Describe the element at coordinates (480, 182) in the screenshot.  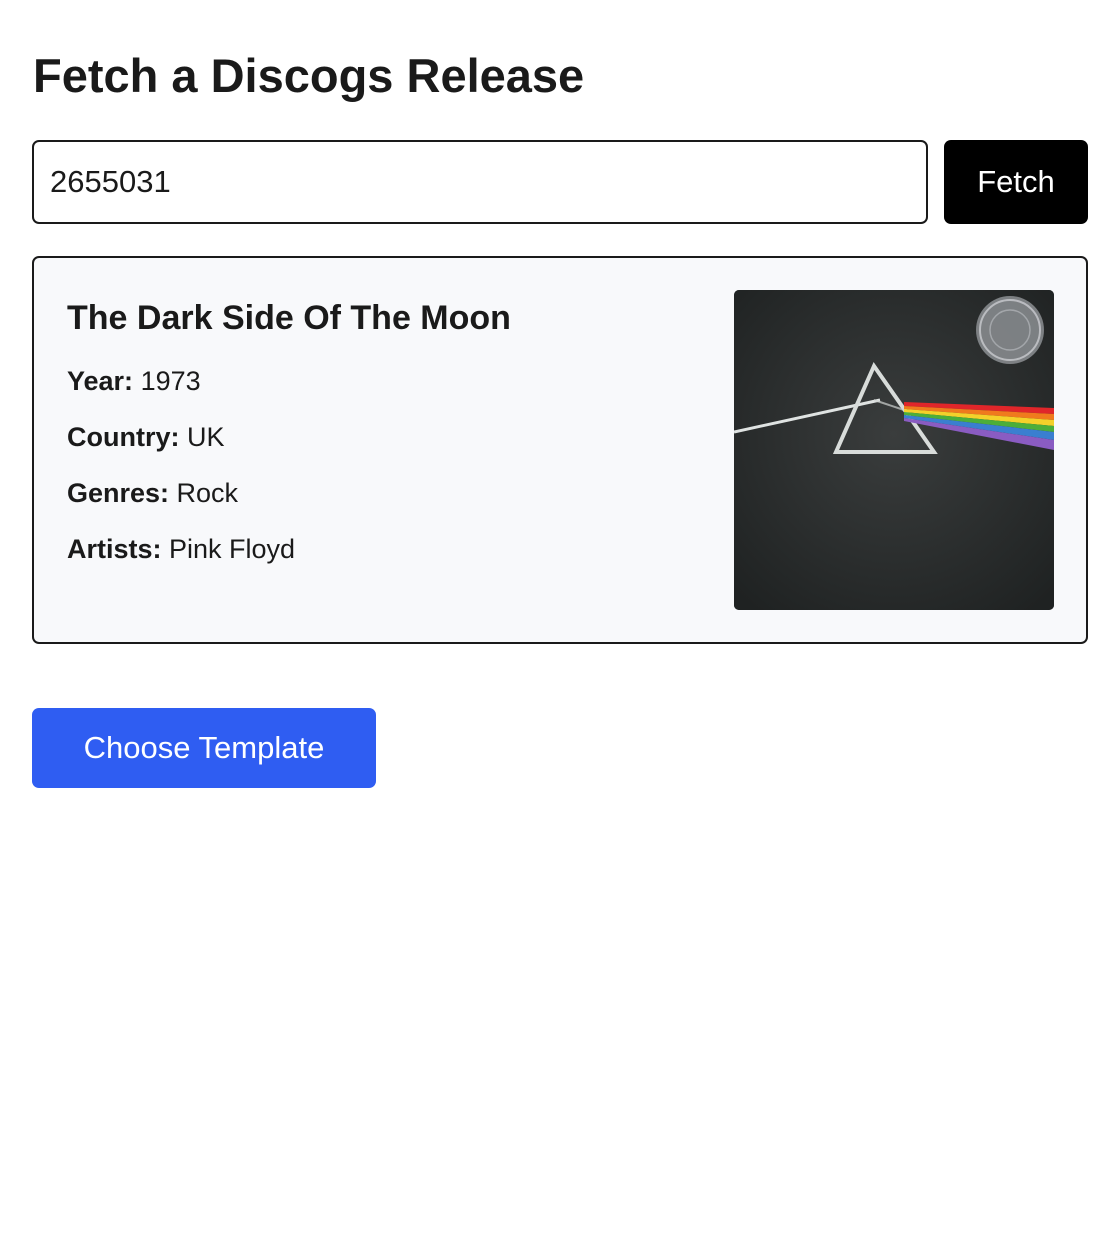
I see `release-id-input` at that location.